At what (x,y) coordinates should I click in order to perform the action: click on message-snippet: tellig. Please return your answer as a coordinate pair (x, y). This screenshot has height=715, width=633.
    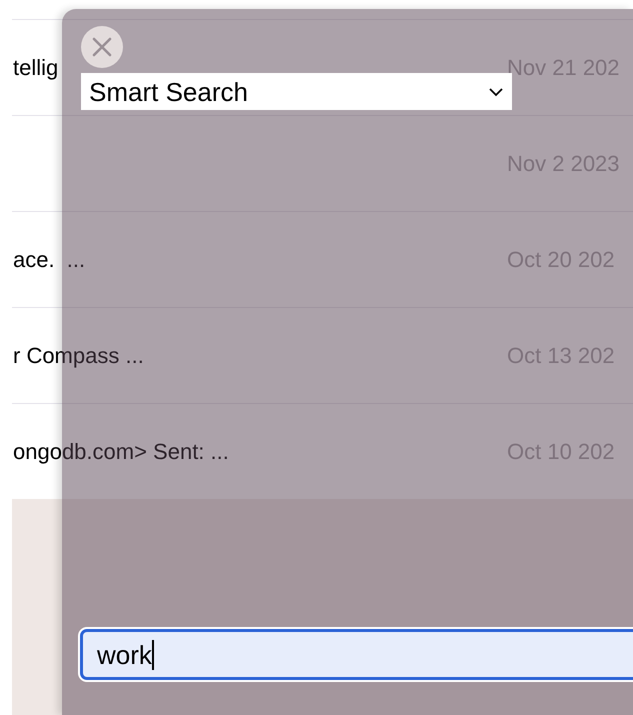
    Looking at the image, I should click on (35, 67).